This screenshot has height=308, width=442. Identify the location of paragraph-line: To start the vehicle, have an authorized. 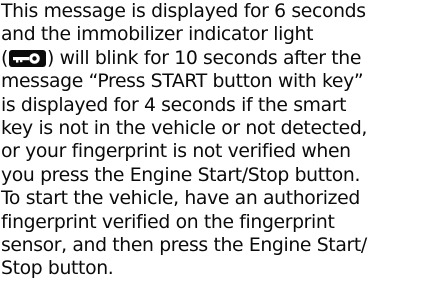
(180, 199).